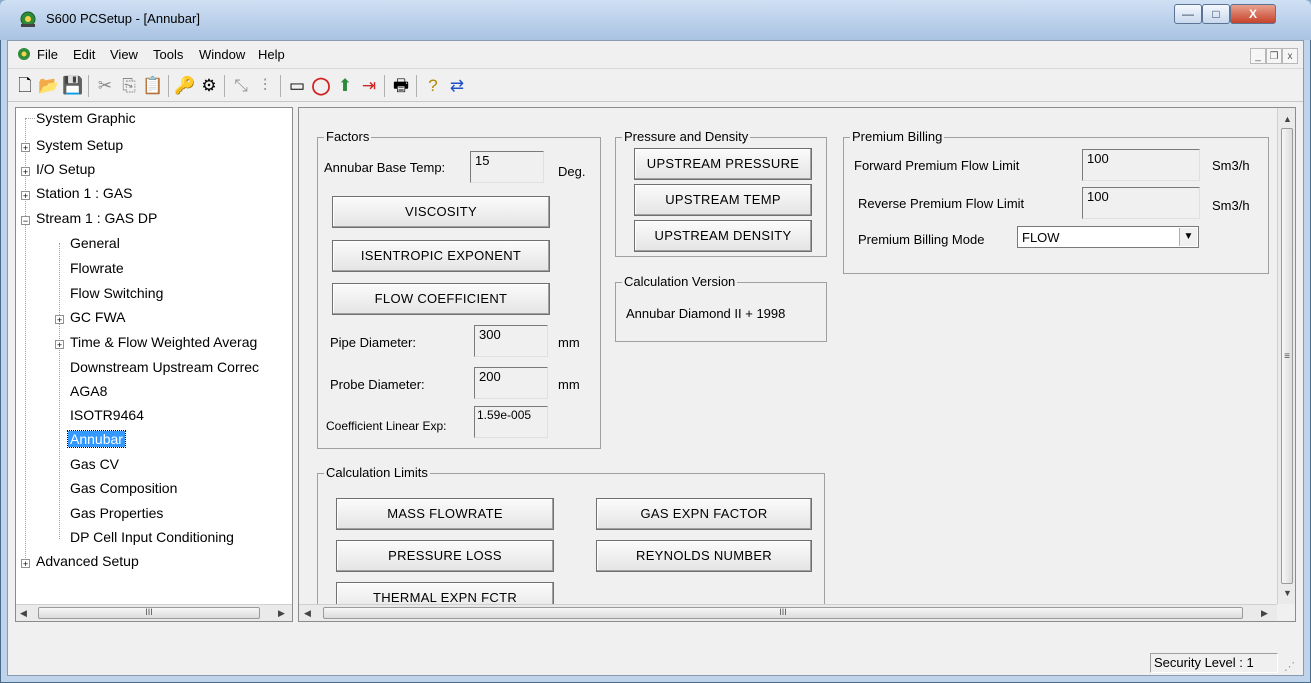  What do you see at coordinates (88, 391) in the screenshot?
I see `tree-item-aga8: AGA8` at bounding box center [88, 391].